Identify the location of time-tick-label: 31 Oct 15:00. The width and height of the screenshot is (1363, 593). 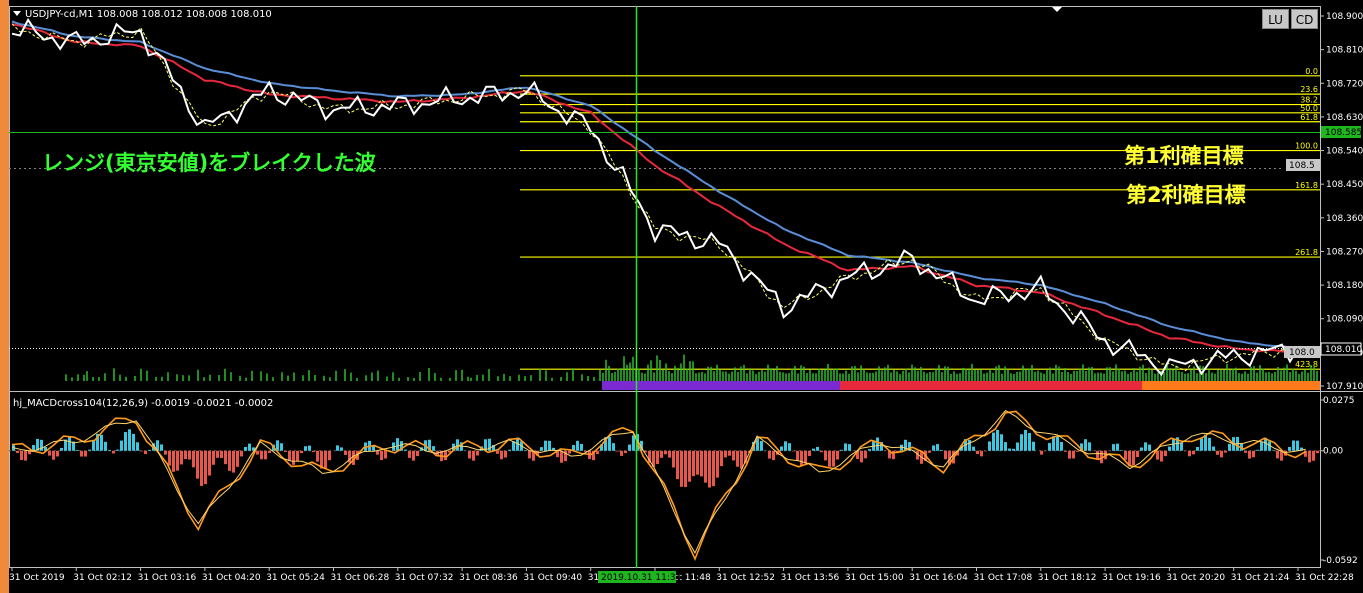
(874, 578).